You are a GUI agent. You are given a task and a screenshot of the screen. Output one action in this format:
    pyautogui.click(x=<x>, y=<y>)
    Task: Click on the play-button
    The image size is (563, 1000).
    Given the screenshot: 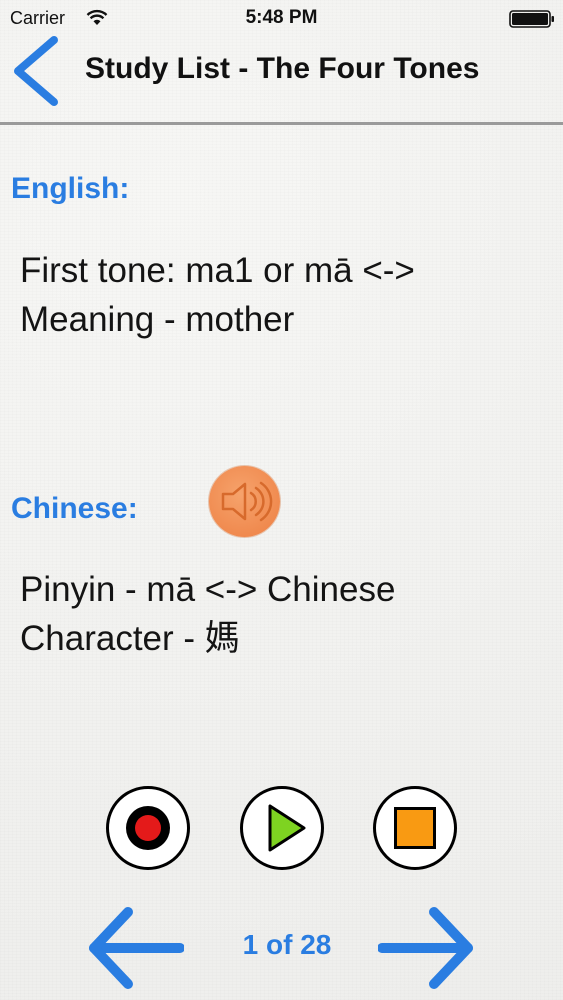 What is the action you would take?
    pyautogui.click(x=282, y=828)
    